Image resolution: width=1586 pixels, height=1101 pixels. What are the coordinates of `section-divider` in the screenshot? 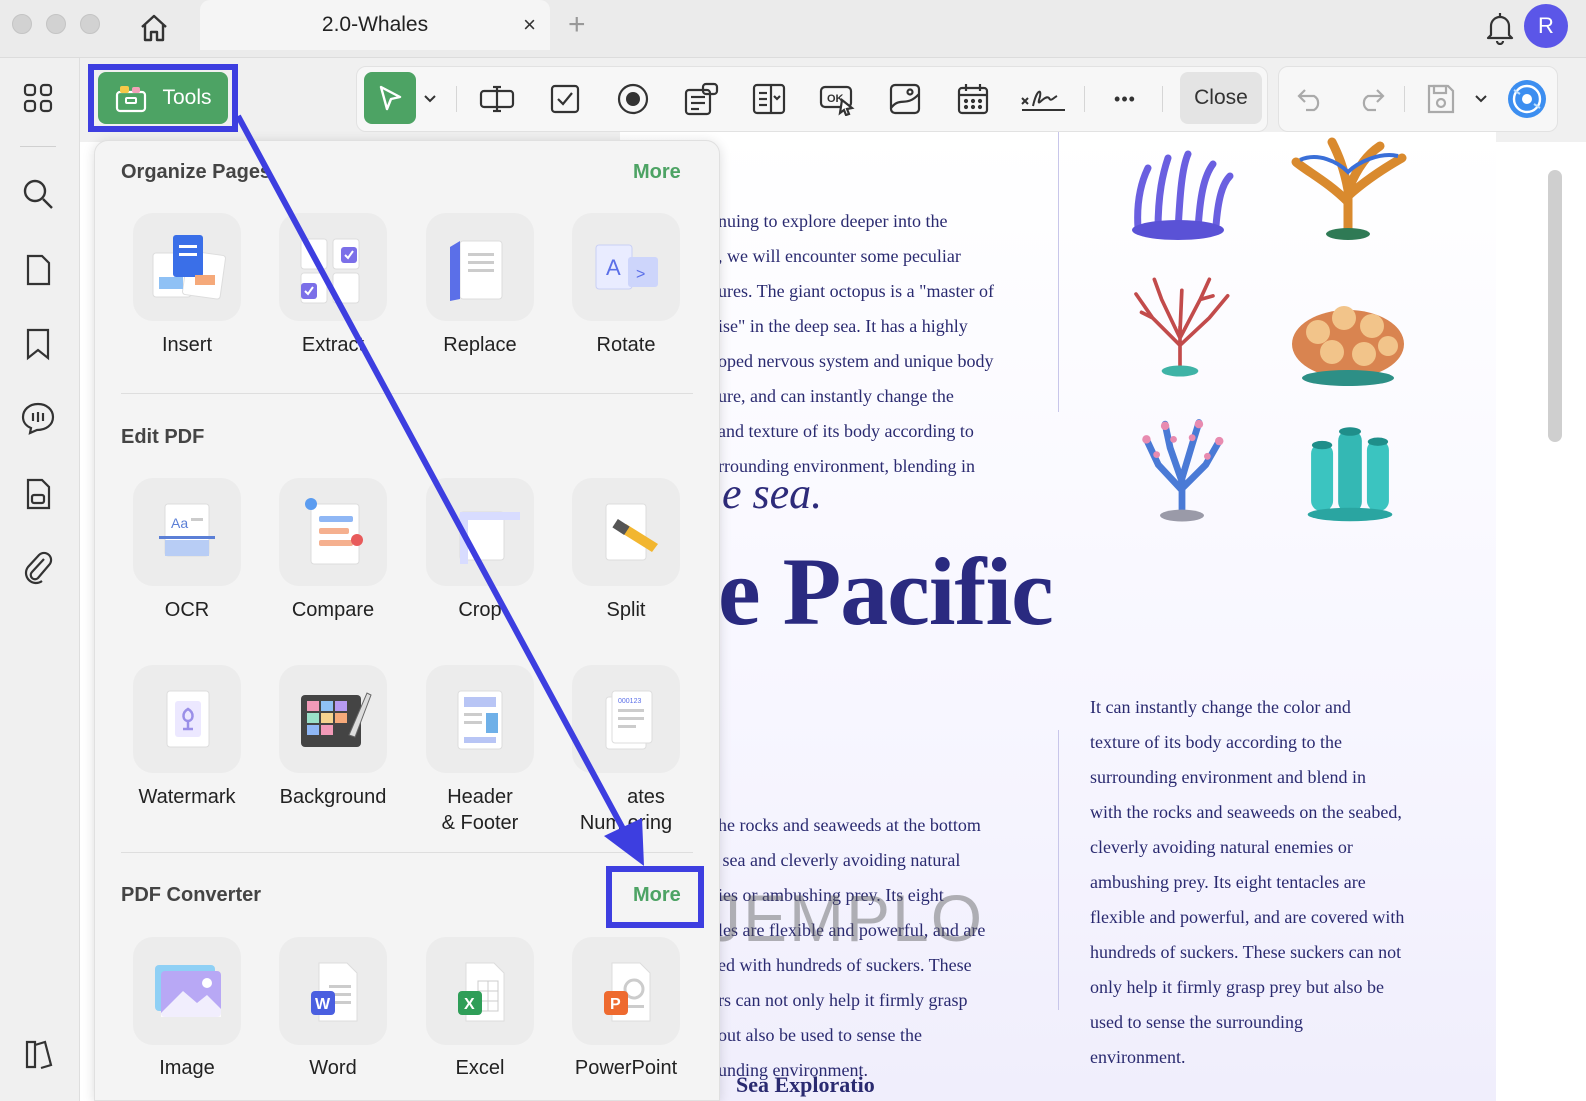 It's located at (407, 393).